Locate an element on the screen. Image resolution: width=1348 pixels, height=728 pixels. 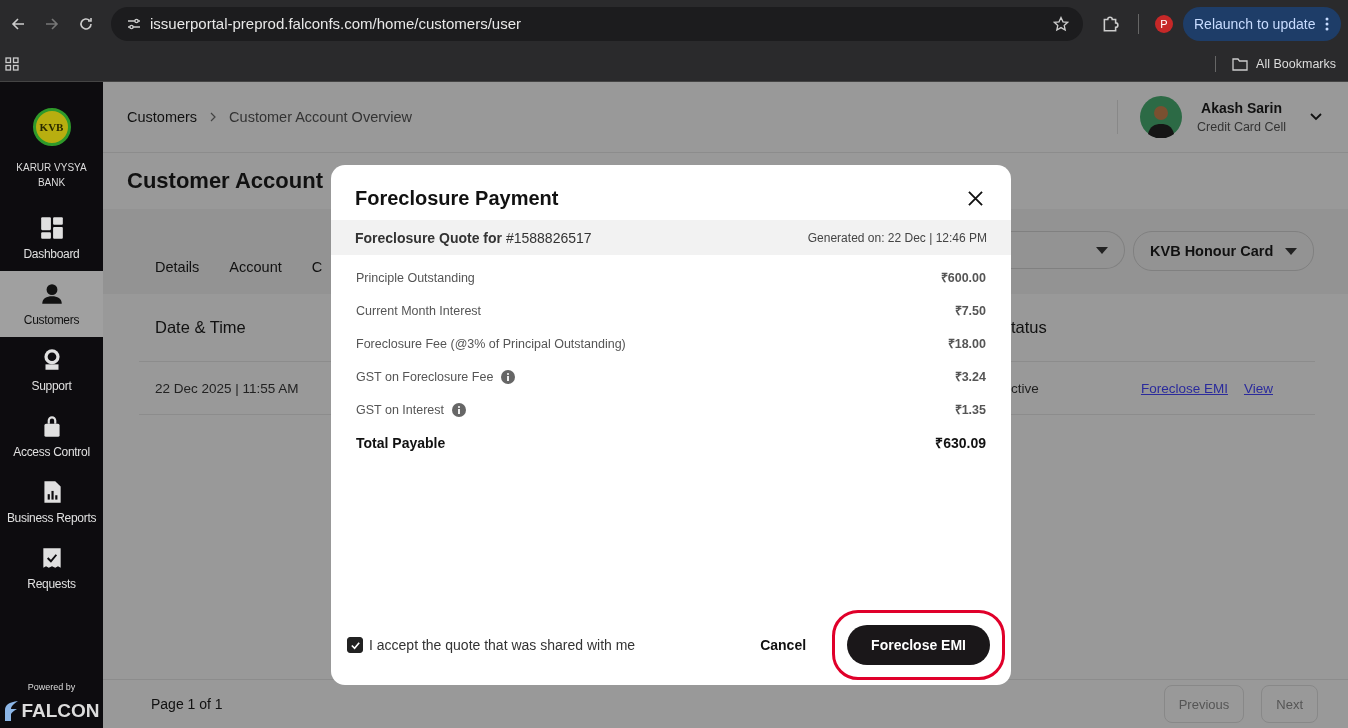
folder-icon is located at coordinates (1240, 64).